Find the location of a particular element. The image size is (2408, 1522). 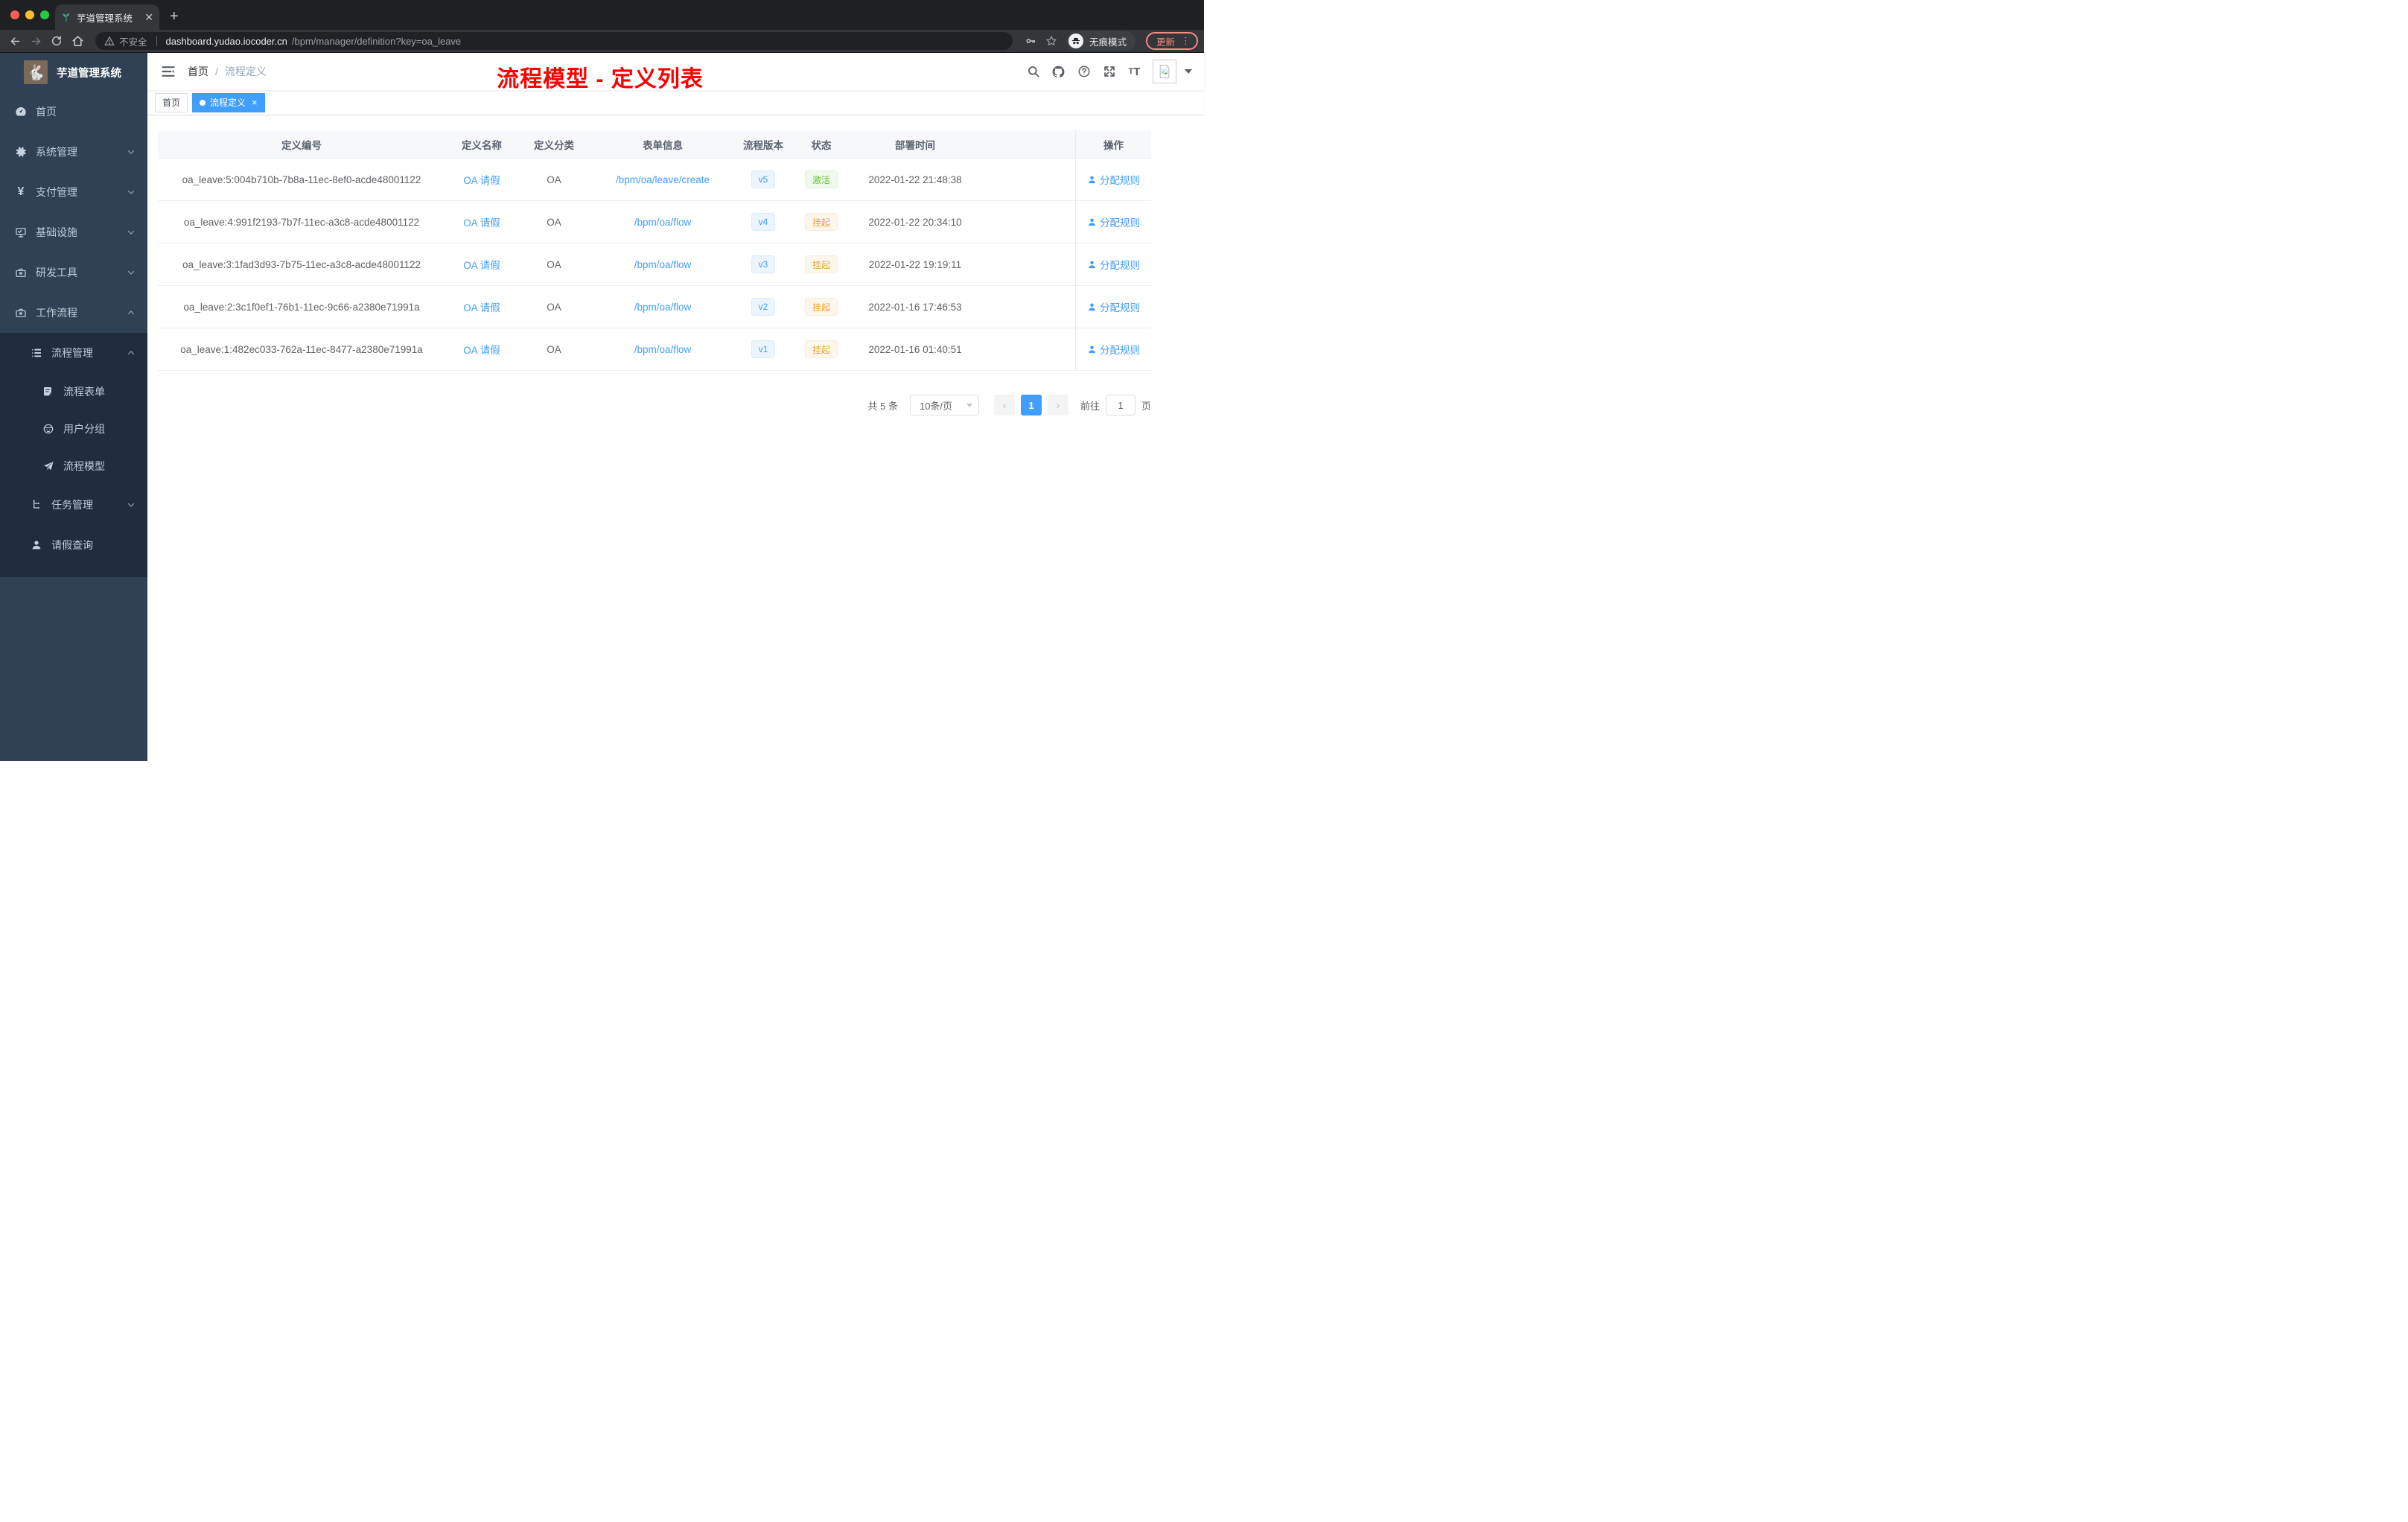

person-icon is located at coordinates (36, 545).